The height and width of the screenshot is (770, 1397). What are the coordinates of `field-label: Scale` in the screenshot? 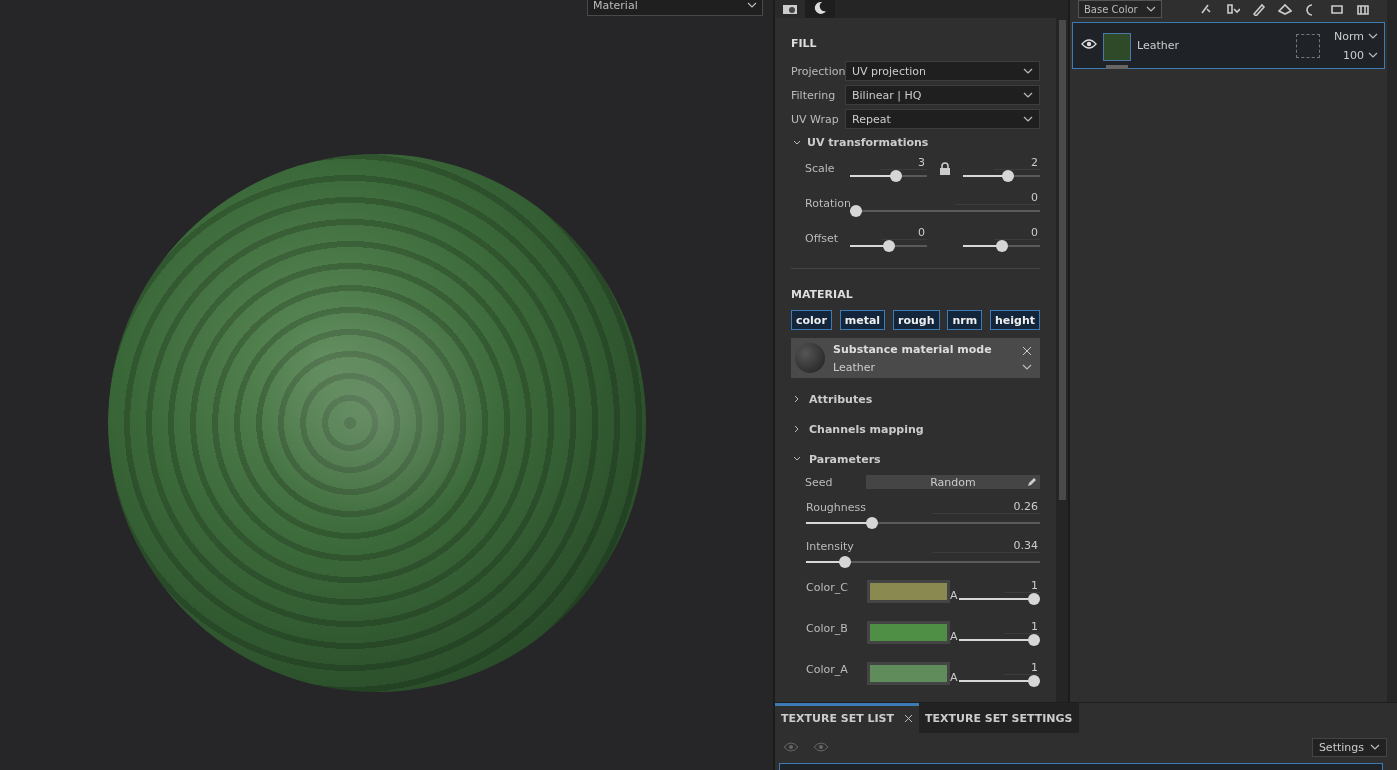 It's located at (820, 168).